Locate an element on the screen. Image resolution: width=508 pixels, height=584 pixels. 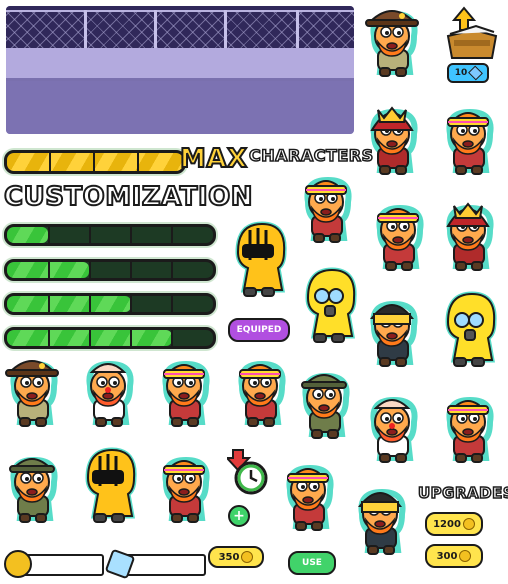
upgrade-price-1200: 1200 is located at coordinates (454, 524).